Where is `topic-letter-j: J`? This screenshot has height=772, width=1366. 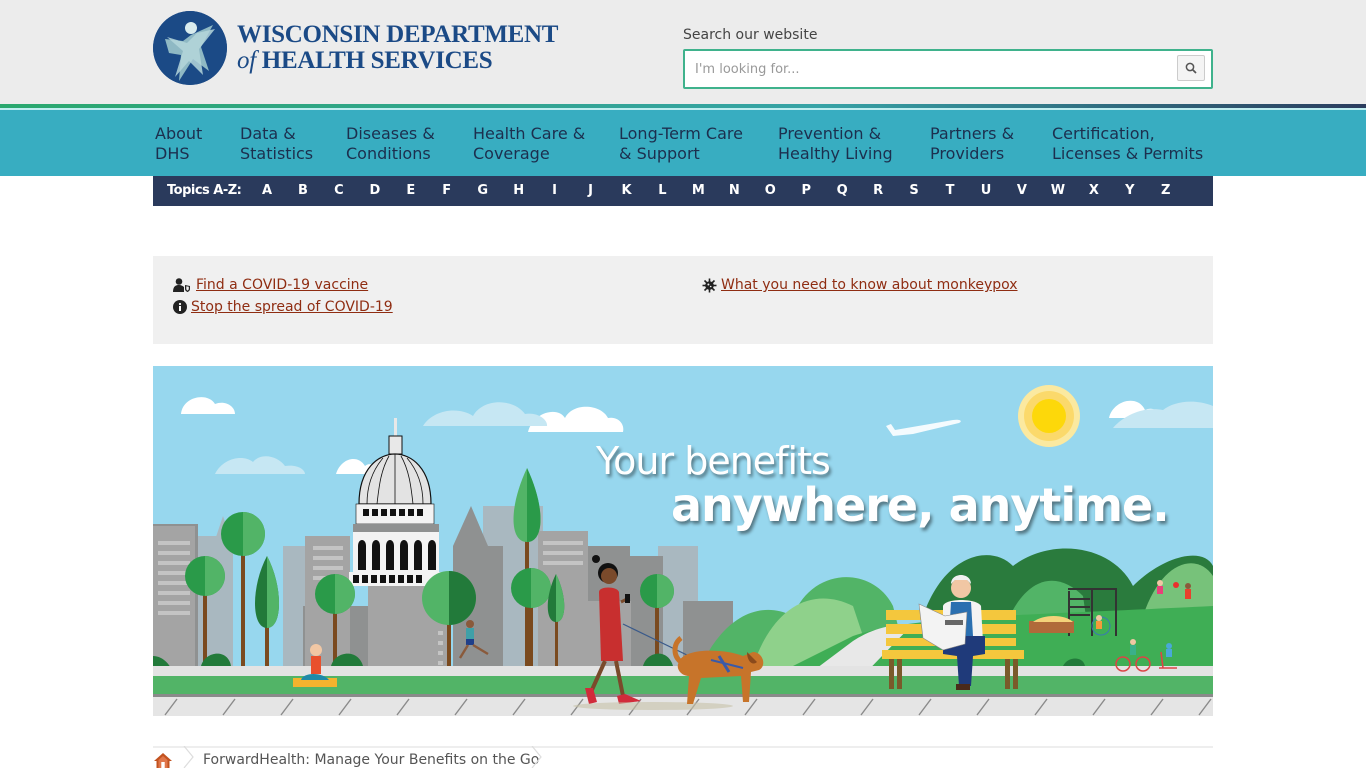
topic-letter-j: J is located at coordinates (591, 190).